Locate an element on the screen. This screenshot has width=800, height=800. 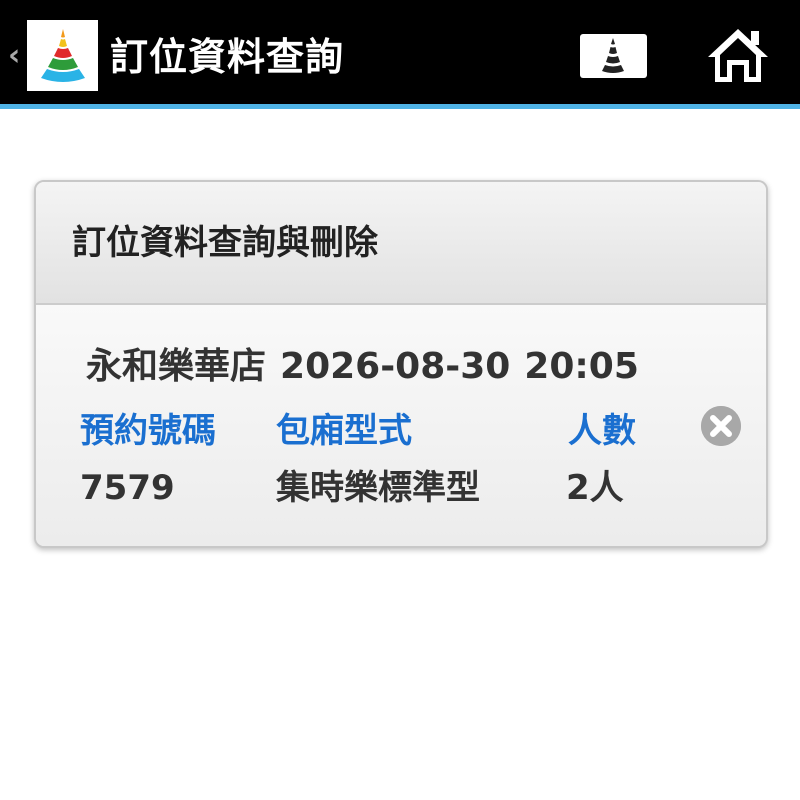
room-type-value: 集時樂標準型 is located at coordinates (378, 488).